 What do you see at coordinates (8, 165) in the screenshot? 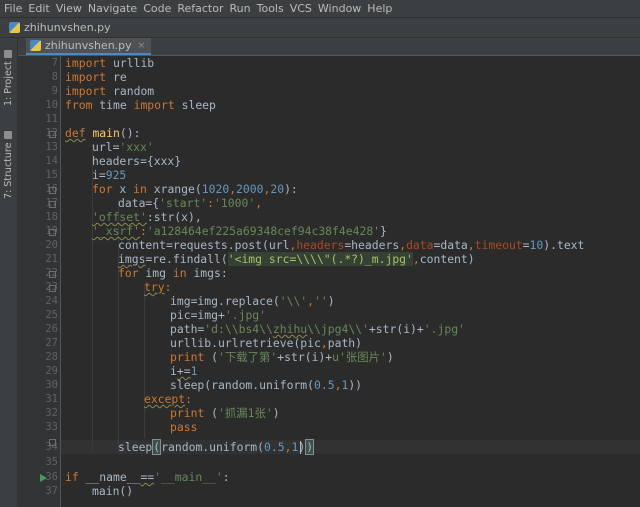
I see `structure-tool-tab: 7: Structure` at bounding box center [8, 165].